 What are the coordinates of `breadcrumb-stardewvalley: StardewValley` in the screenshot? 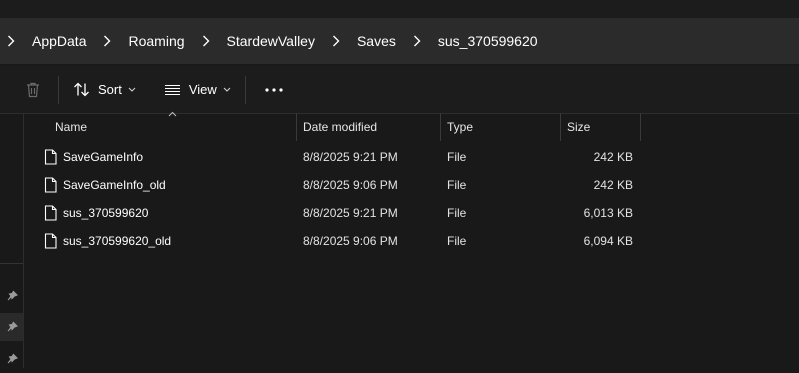 It's located at (271, 41).